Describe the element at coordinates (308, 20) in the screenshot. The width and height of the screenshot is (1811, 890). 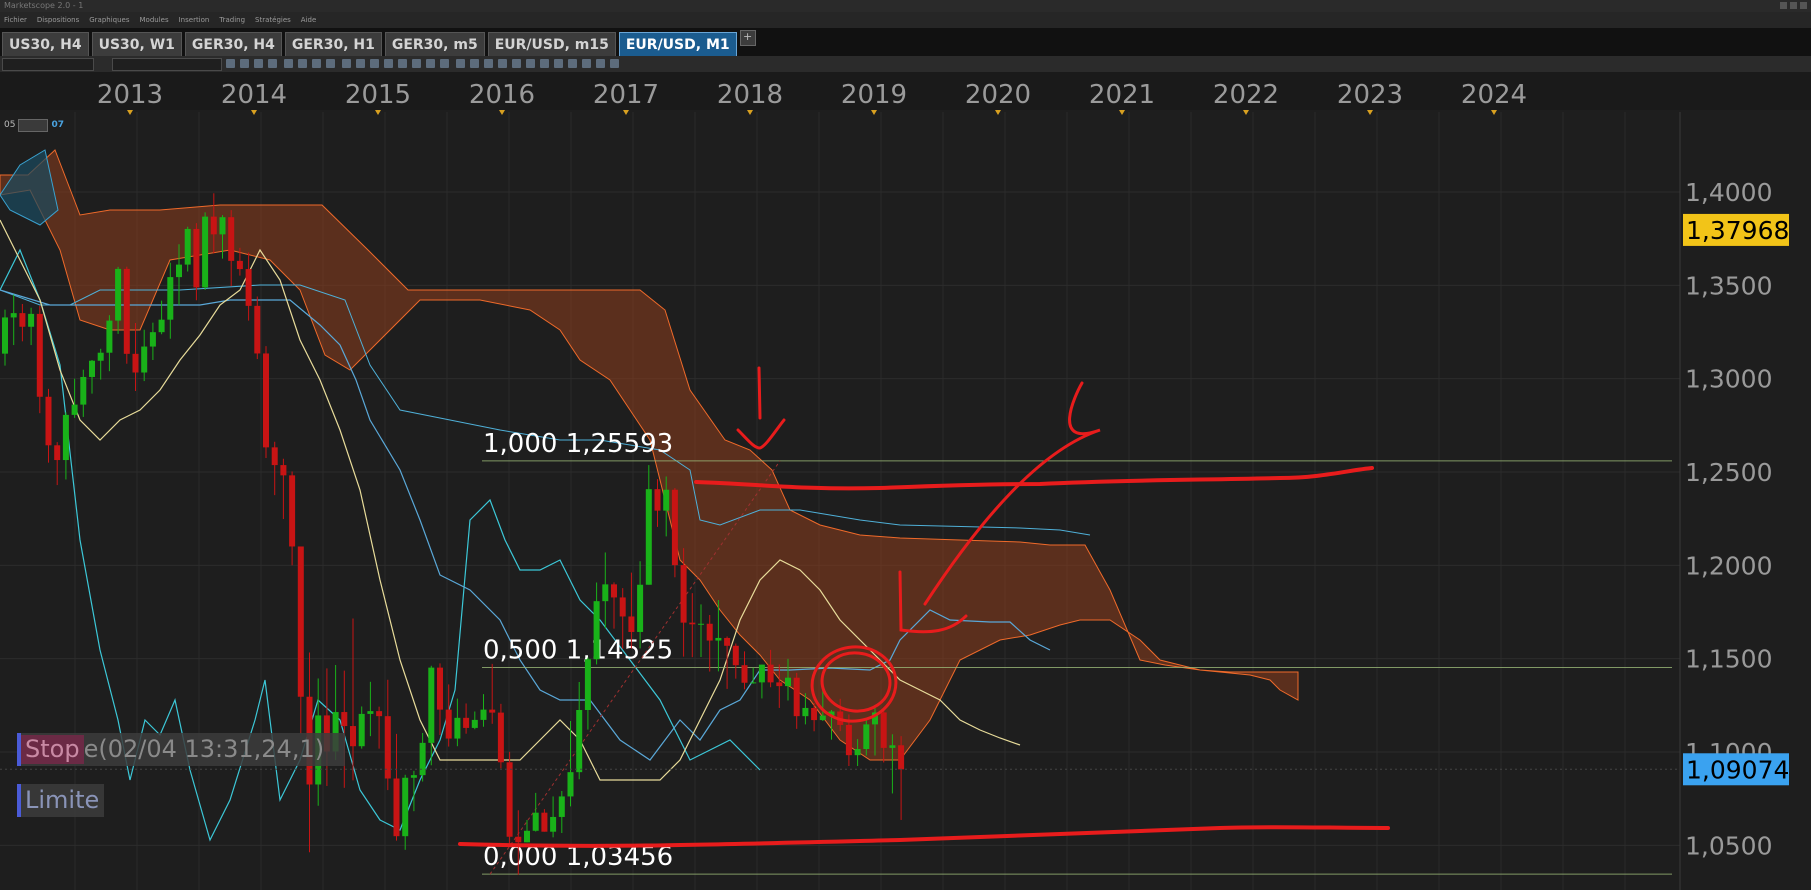
I see `menu-item: Aide` at that location.